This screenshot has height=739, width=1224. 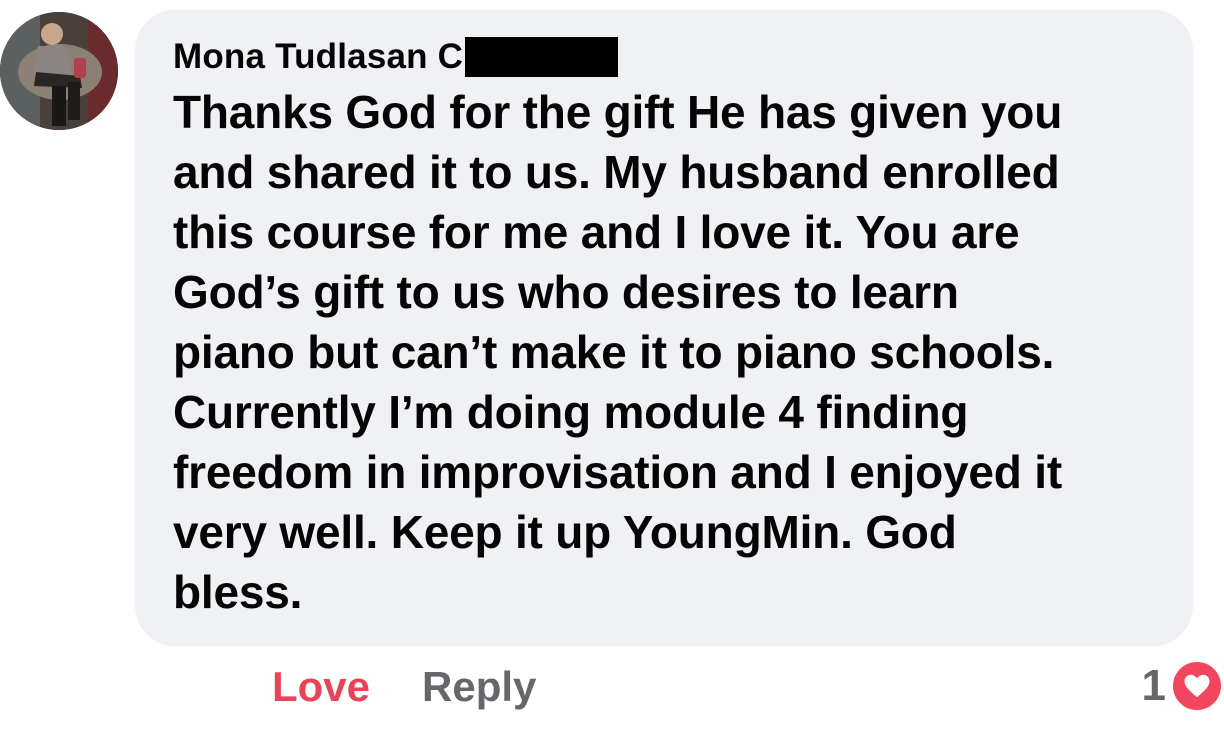 What do you see at coordinates (1153, 685) in the screenshot?
I see `reaction-count: 1` at bounding box center [1153, 685].